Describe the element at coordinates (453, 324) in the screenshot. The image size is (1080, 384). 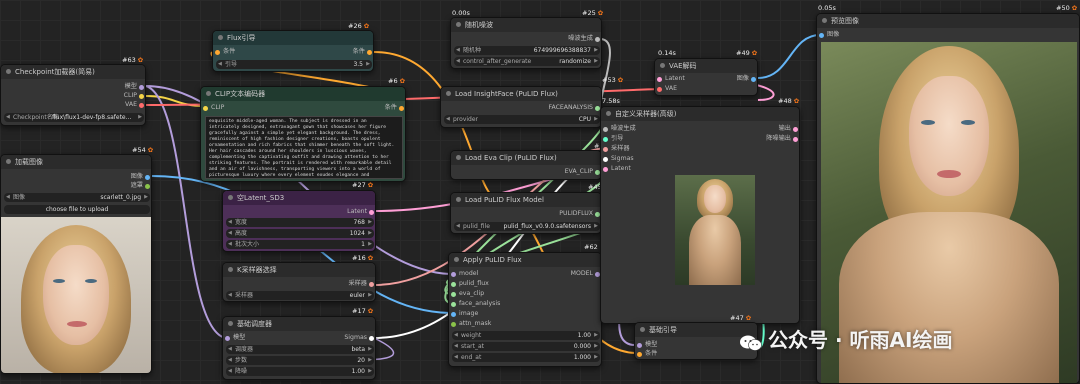
I see `input-attn-mask-dot` at that location.